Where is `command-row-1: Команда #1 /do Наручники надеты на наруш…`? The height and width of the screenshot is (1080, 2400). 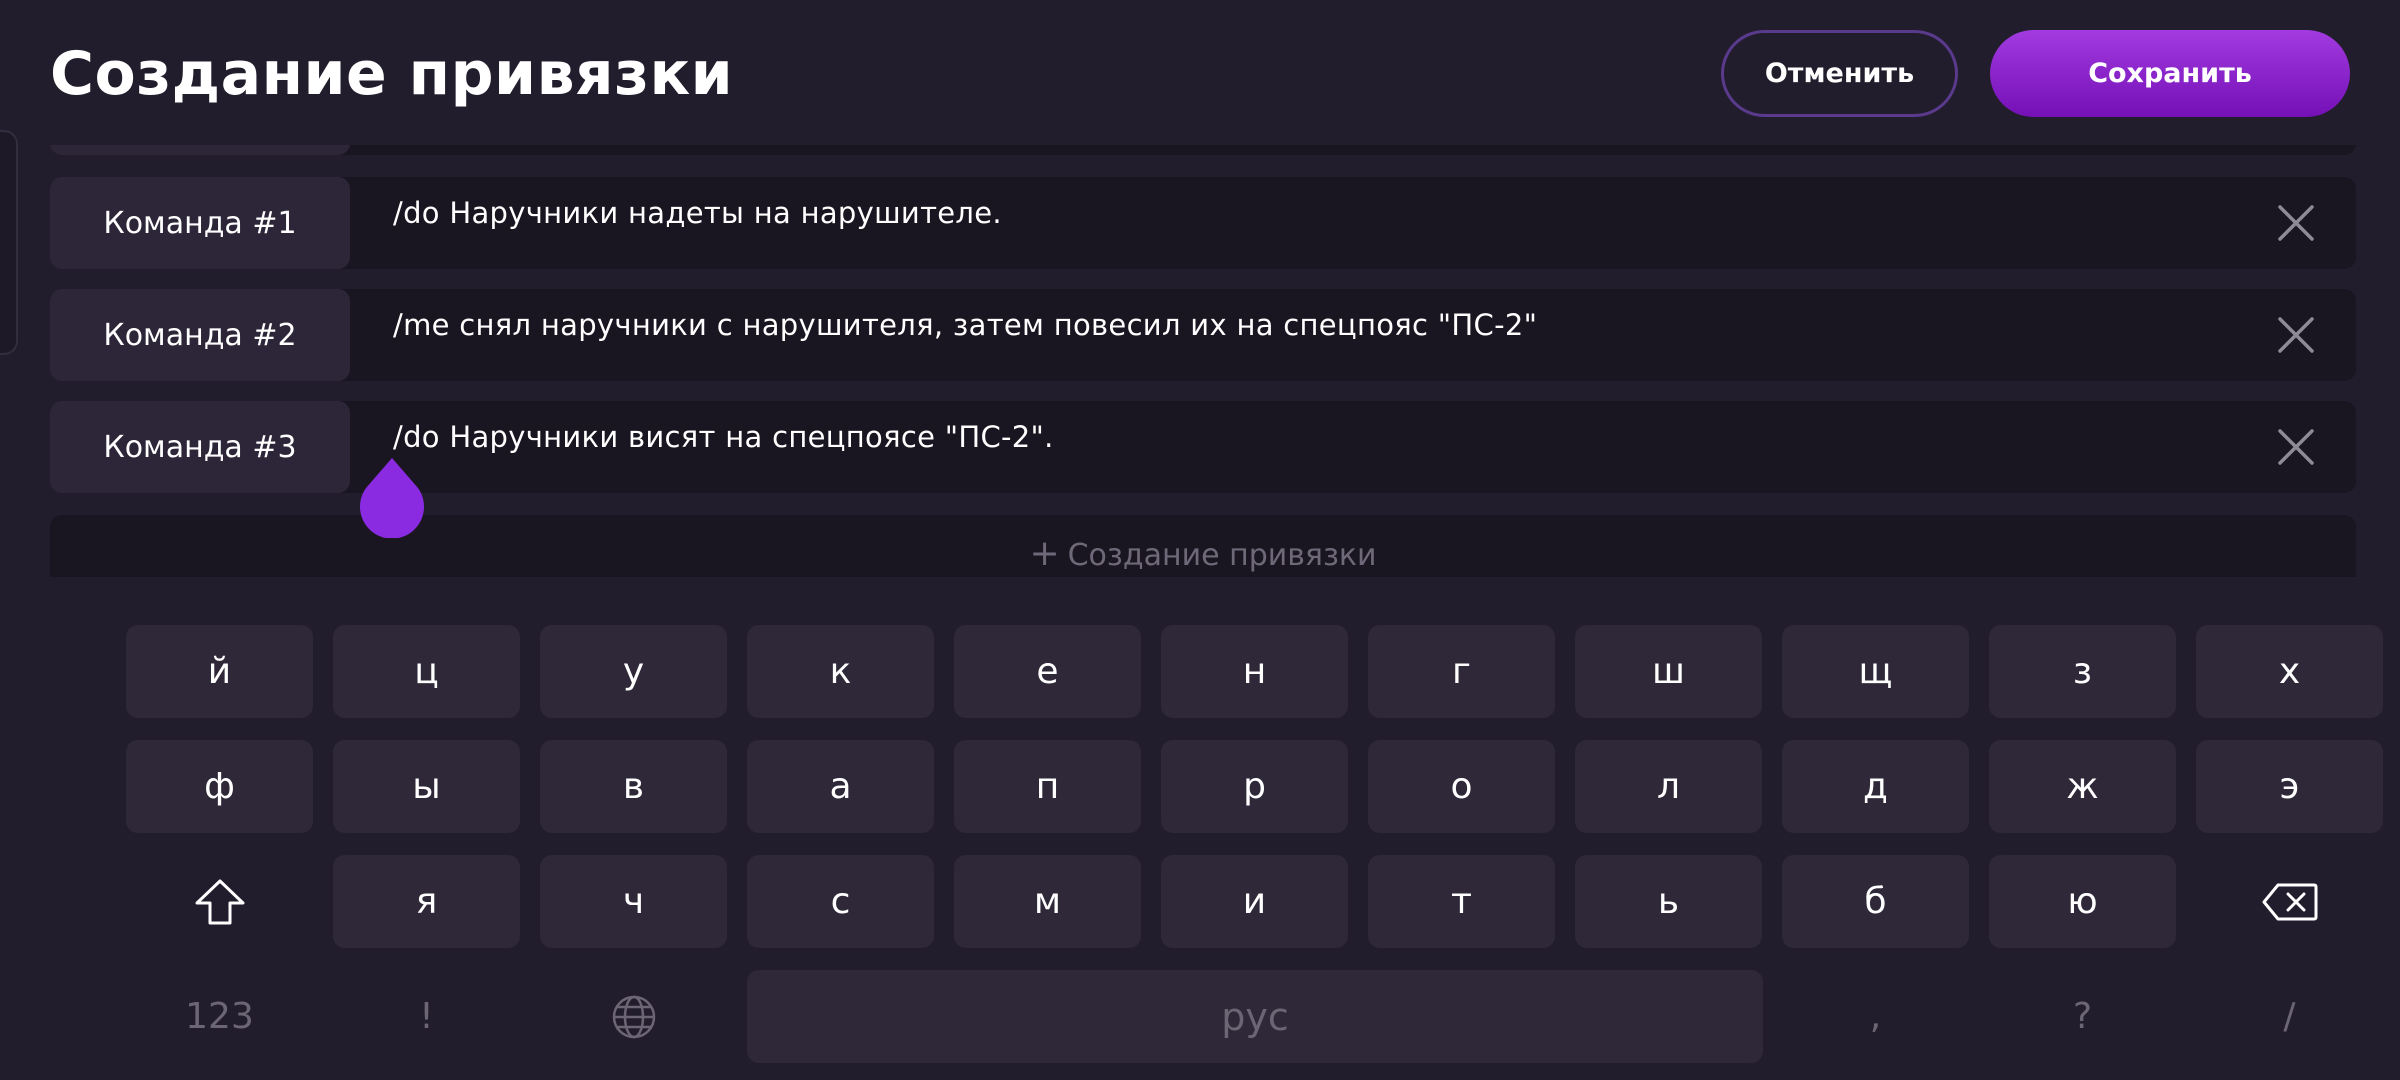
command-row-1: Команда #1 /do Наручники надеты на наруш… is located at coordinates (1203, 223).